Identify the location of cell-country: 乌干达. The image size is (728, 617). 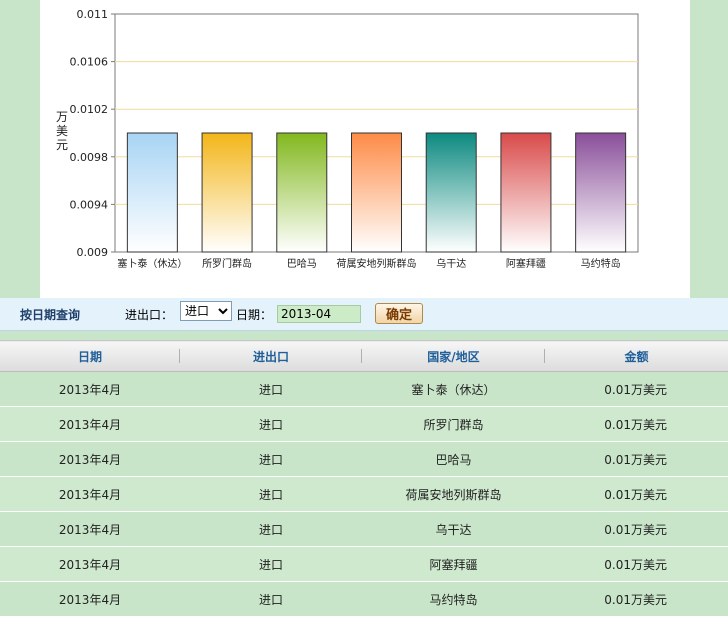
(453, 529).